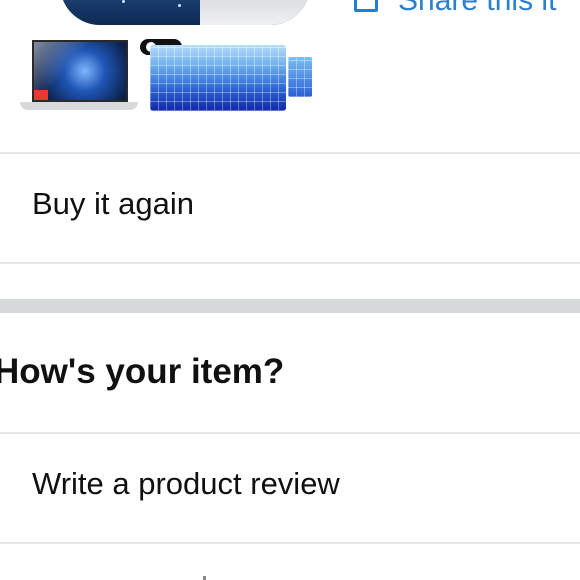  I want to click on next-row-partial, so click(290, 562).